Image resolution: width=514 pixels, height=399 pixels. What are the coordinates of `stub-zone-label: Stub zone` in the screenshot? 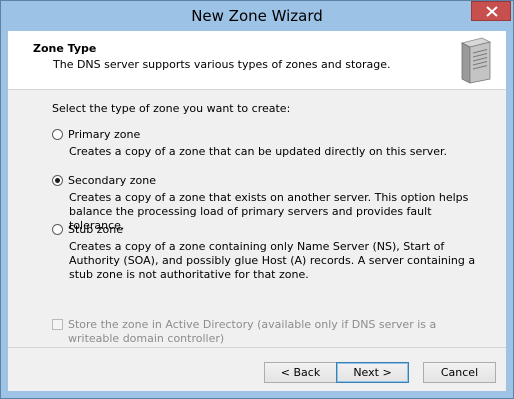 It's located at (95, 229).